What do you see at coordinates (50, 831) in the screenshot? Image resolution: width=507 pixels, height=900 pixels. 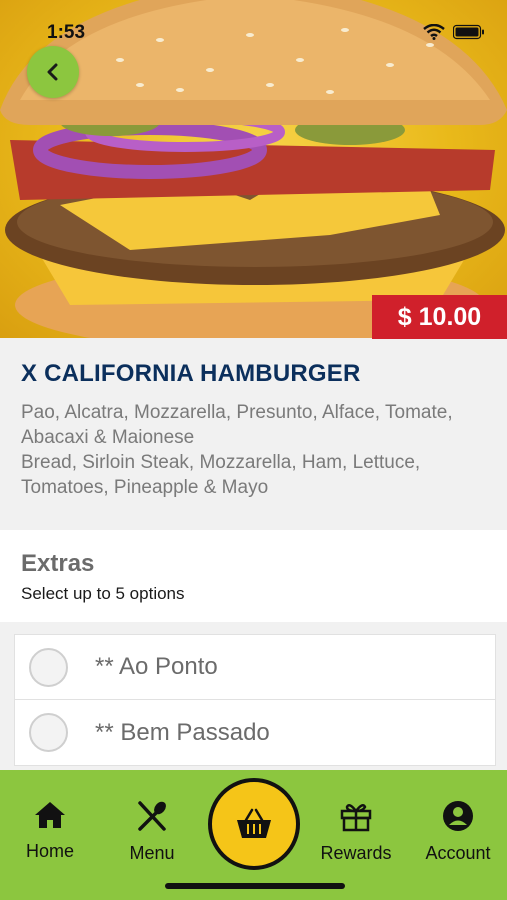 I see `tab-home: Home` at bounding box center [50, 831].